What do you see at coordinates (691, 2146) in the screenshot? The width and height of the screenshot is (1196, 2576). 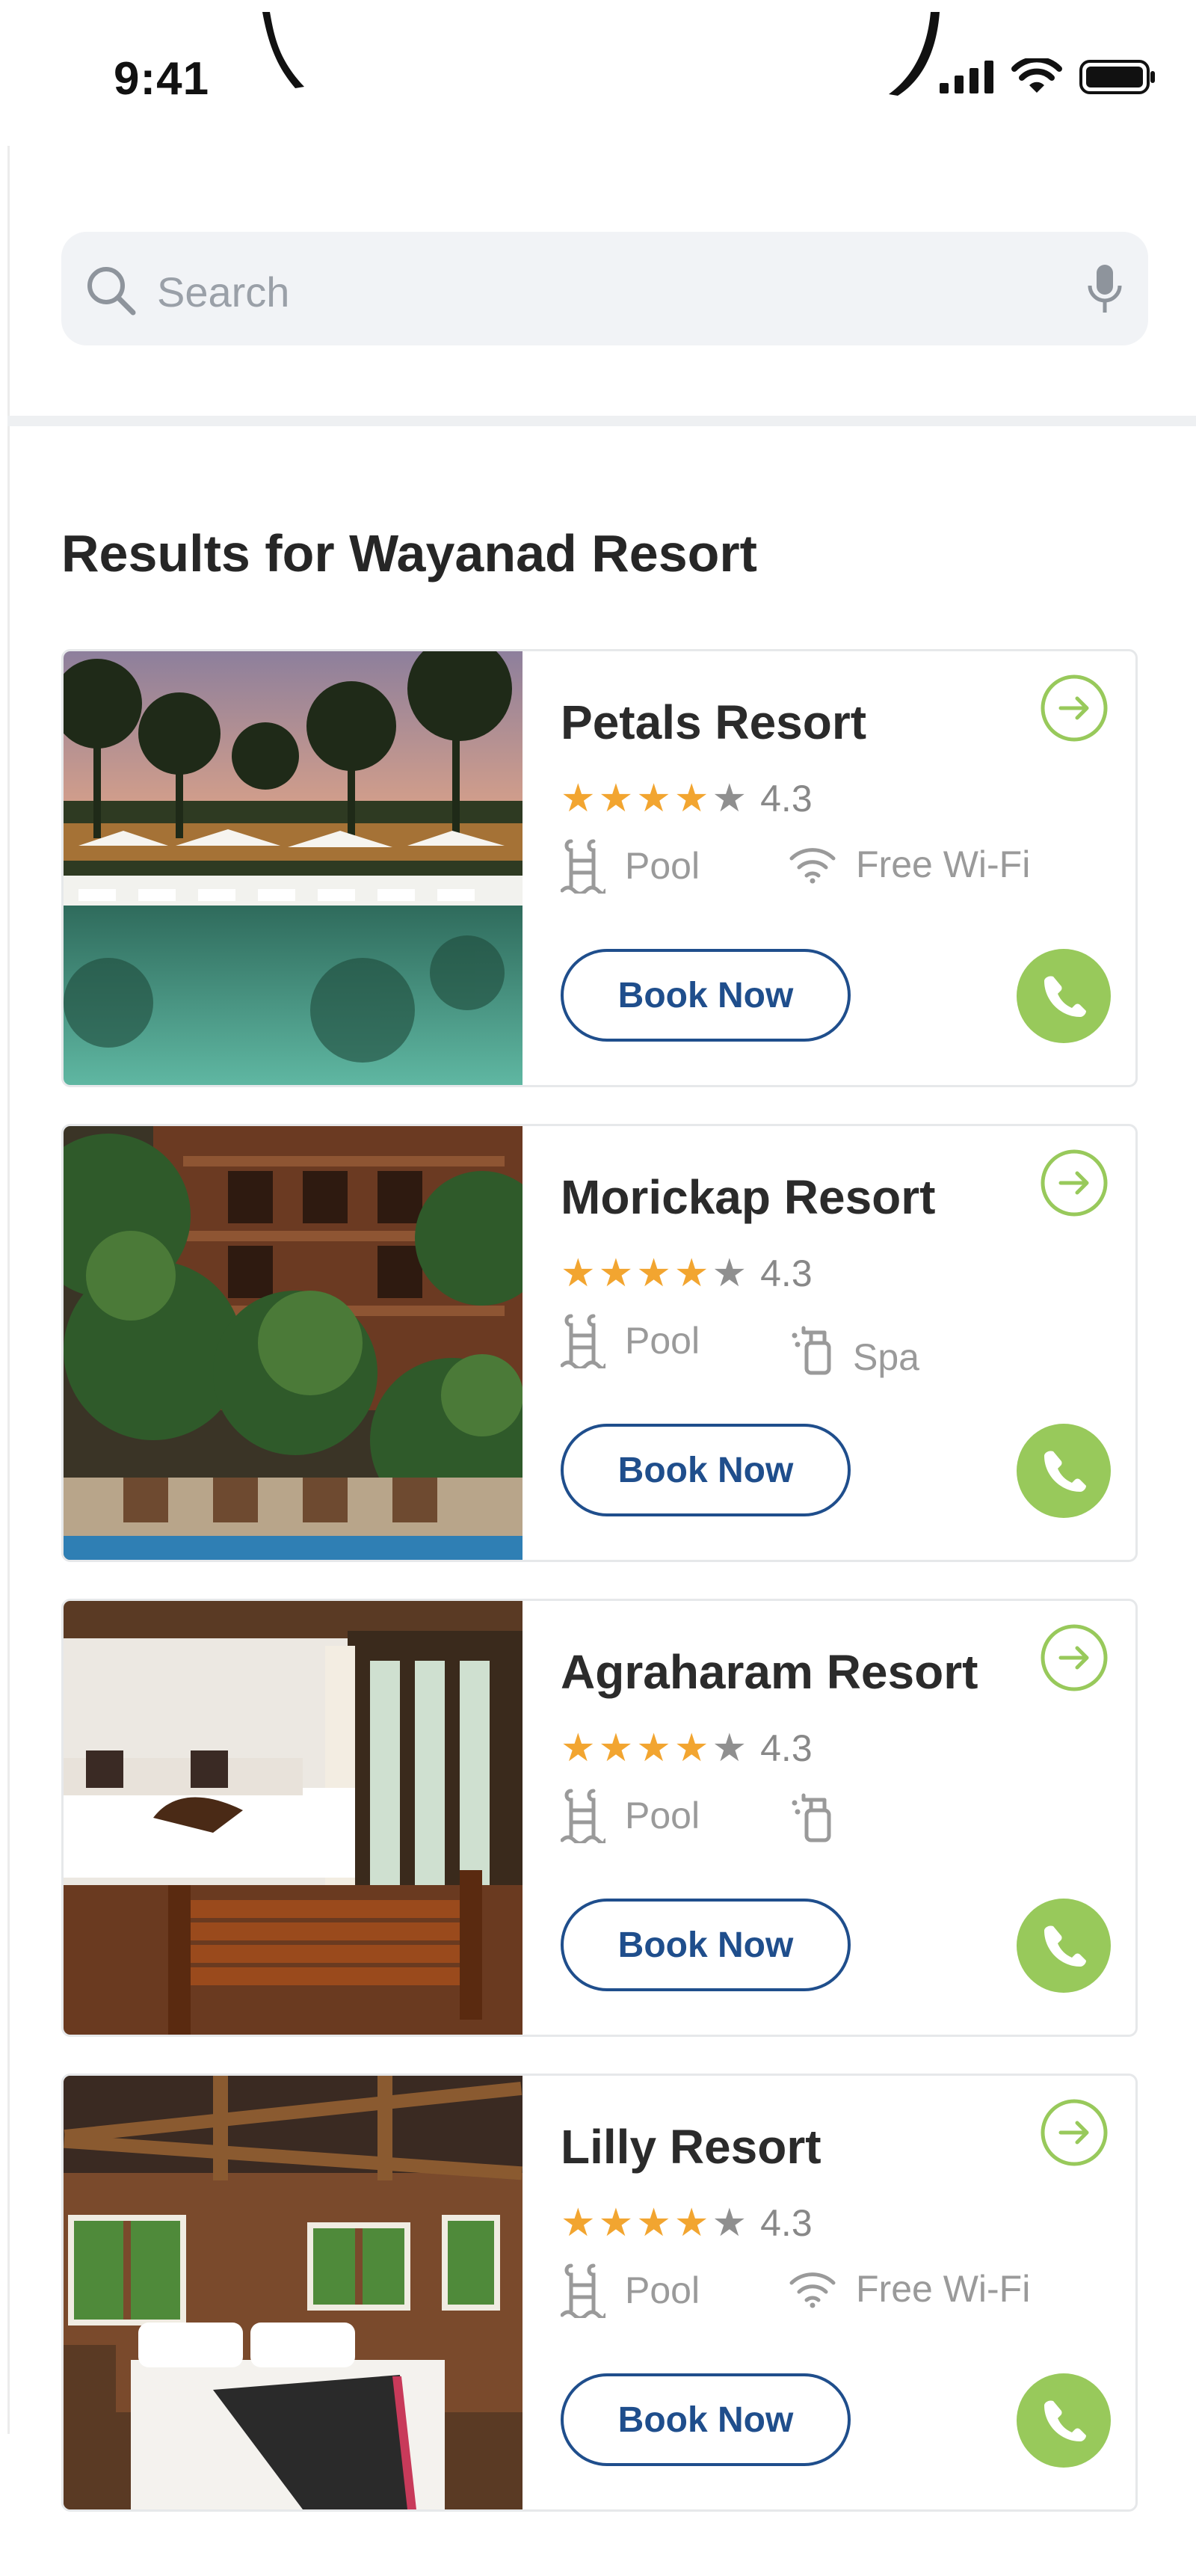 I see `resort-name: Lilly Resort` at bounding box center [691, 2146].